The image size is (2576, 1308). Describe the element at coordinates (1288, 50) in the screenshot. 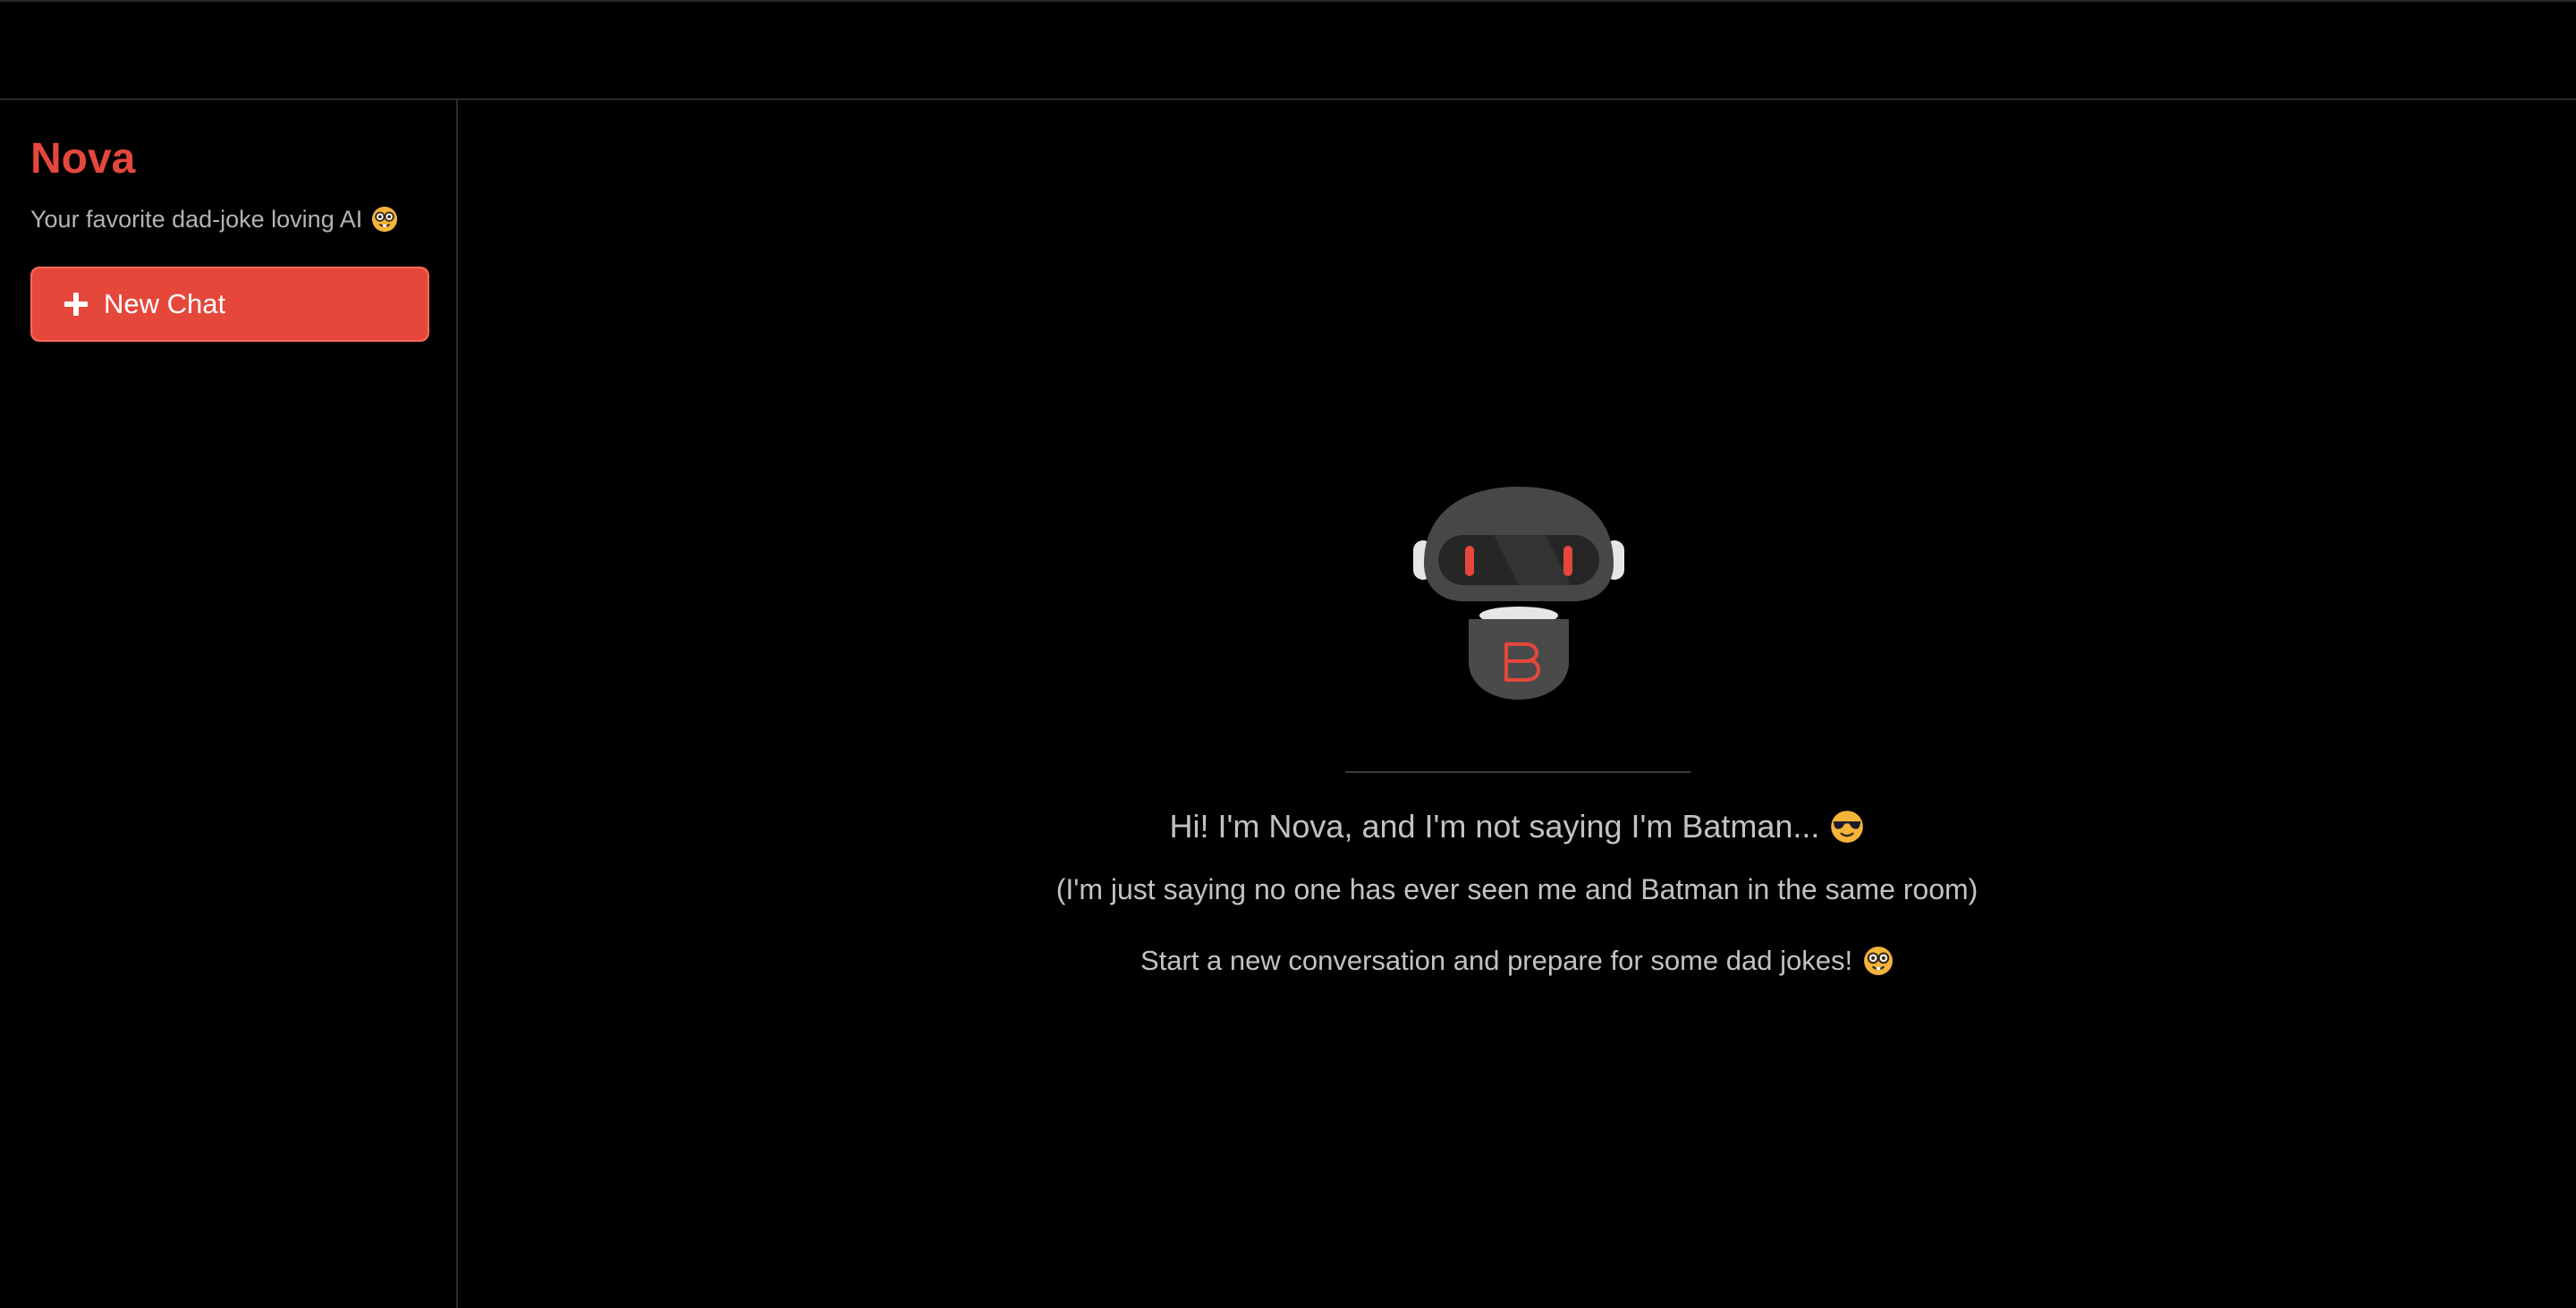

I see `top-bar` at that location.